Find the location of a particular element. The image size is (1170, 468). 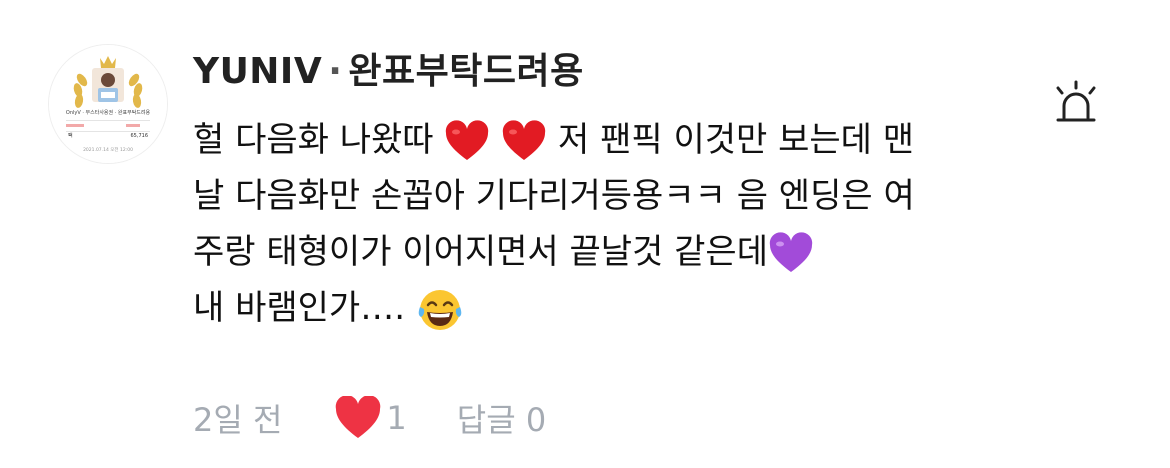

author-nickname: 완표부탁드려용 is located at coordinates (466, 71).